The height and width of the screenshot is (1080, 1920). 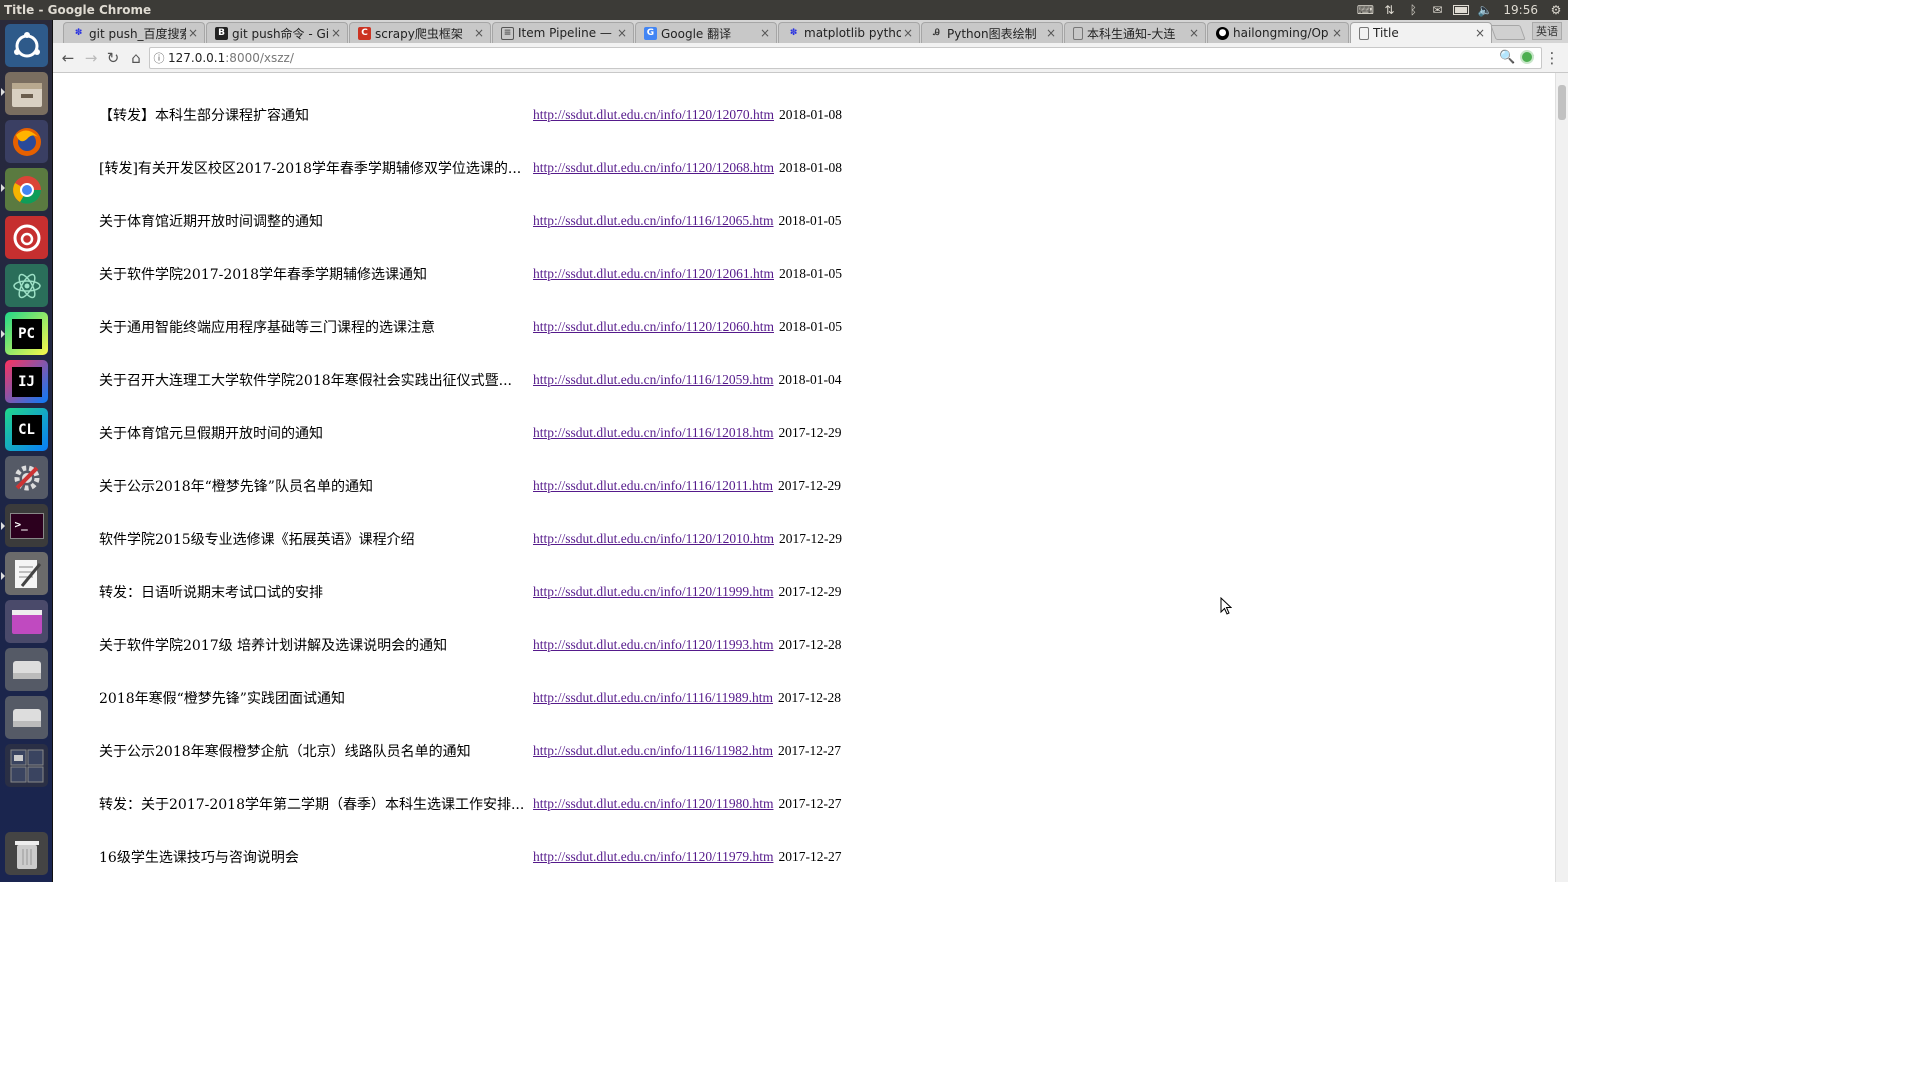 What do you see at coordinates (1552, 58) in the screenshot?
I see `menu-kebab-icon: ⋮` at bounding box center [1552, 58].